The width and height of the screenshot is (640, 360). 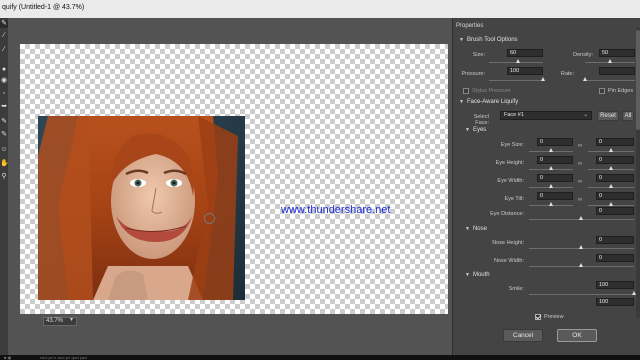 What do you see at coordinates (546, 115) in the screenshot?
I see `select-face-dropdown: Face #1 ⌄` at bounding box center [546, 115].